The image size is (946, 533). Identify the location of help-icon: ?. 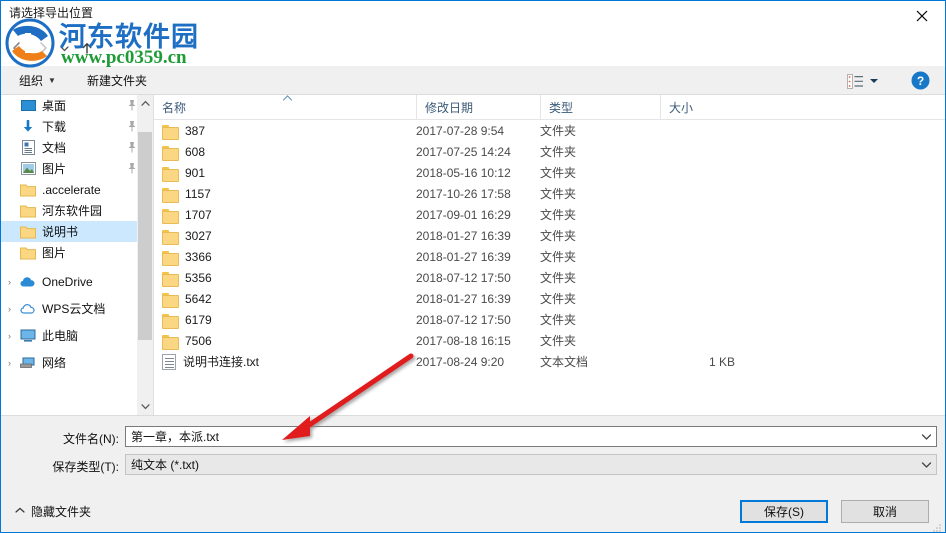
(920, 80).